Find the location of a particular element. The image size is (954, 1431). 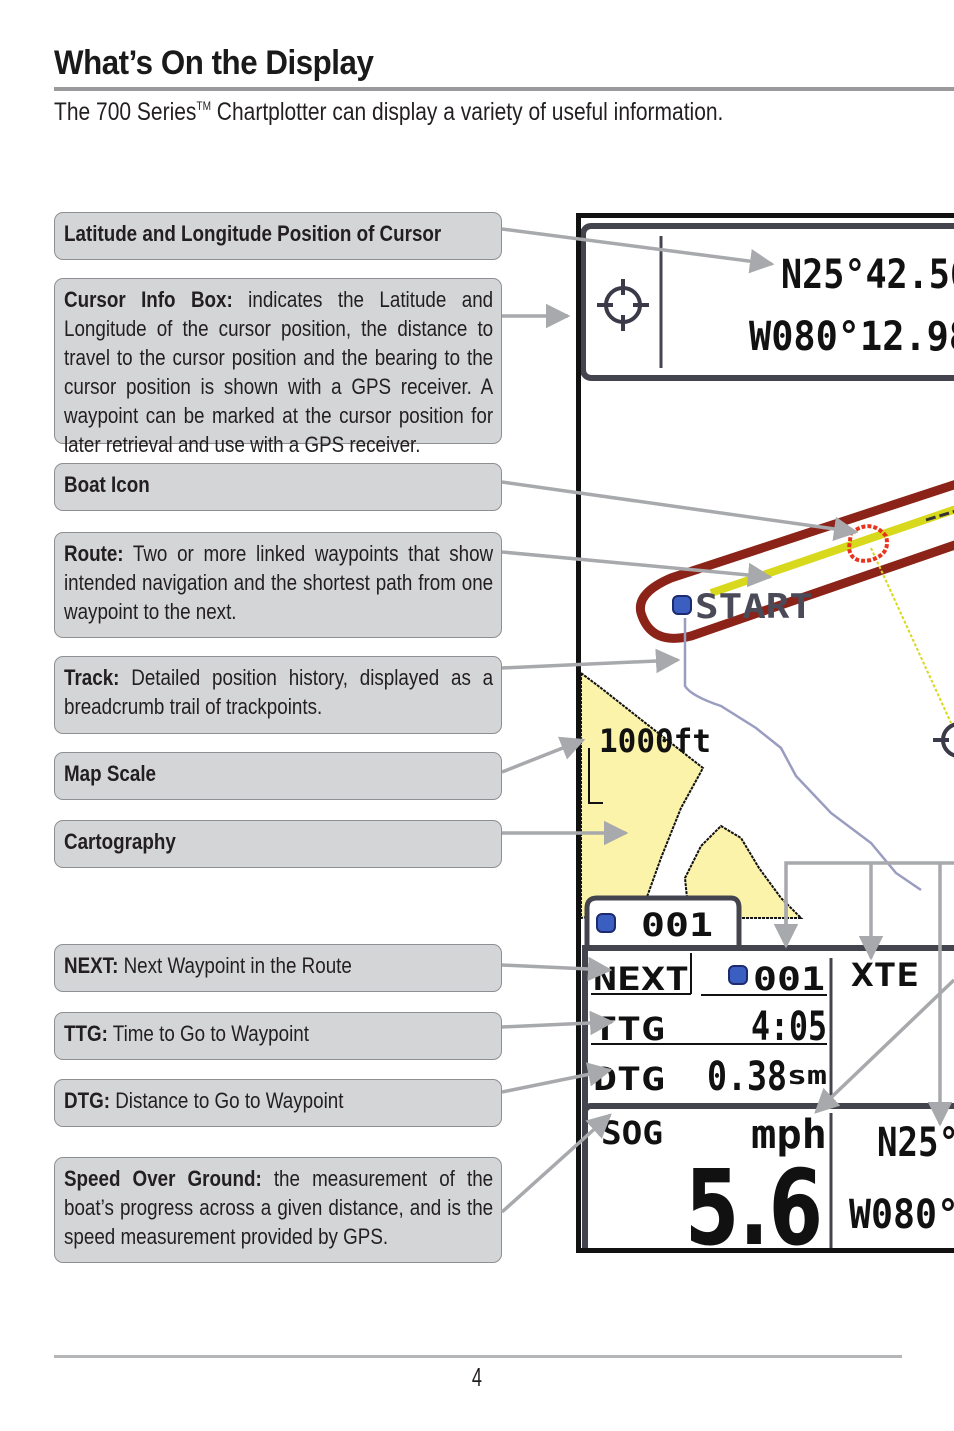

position-longitude: W080° is located at coordinates (901, 1215).